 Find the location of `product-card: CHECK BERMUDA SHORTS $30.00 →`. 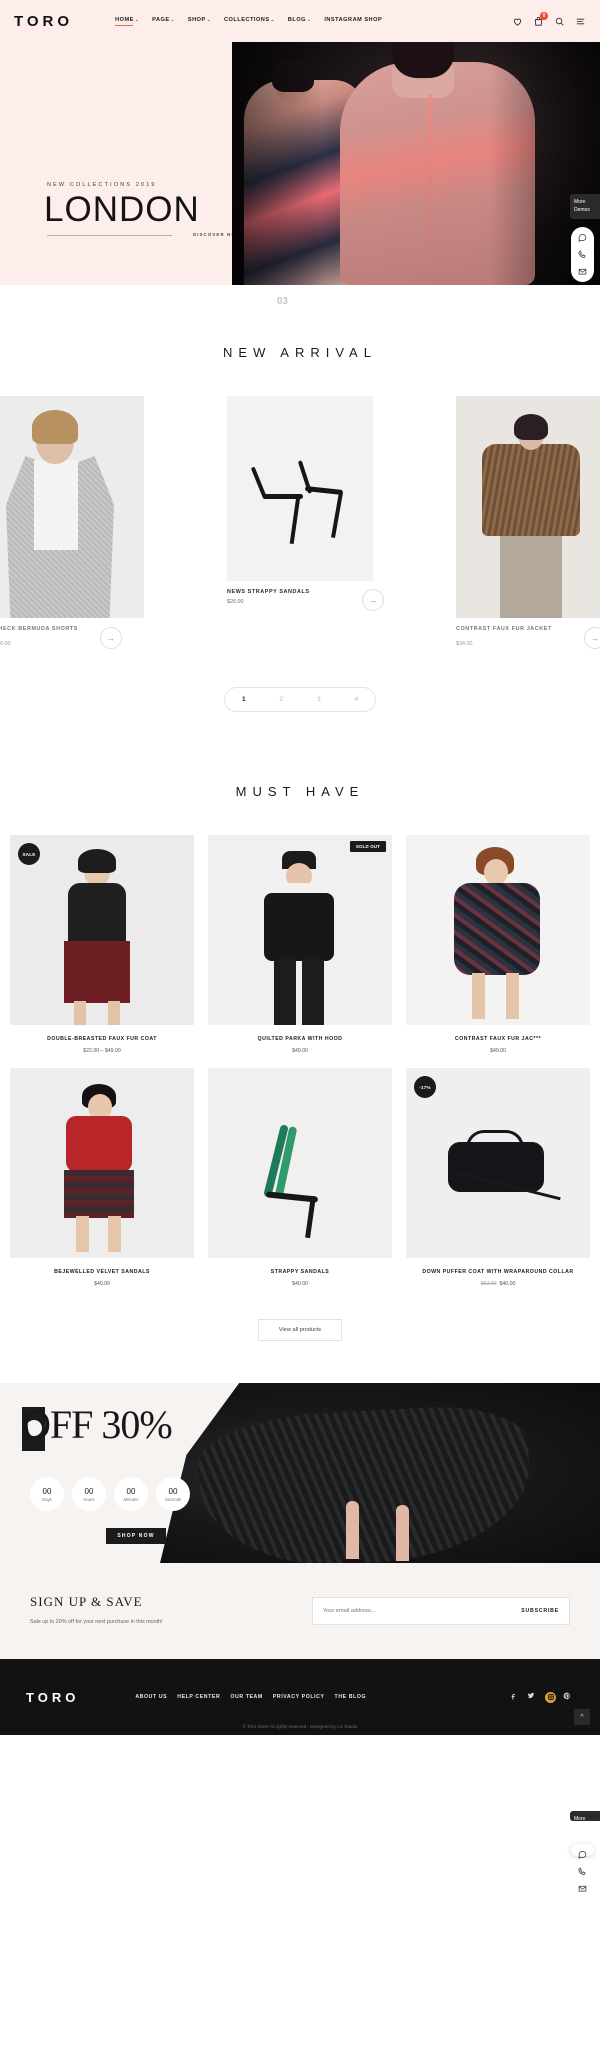

product-card: CHECK BERMUDA SHORTS $30.00 → is located at coordinates (72, 522).